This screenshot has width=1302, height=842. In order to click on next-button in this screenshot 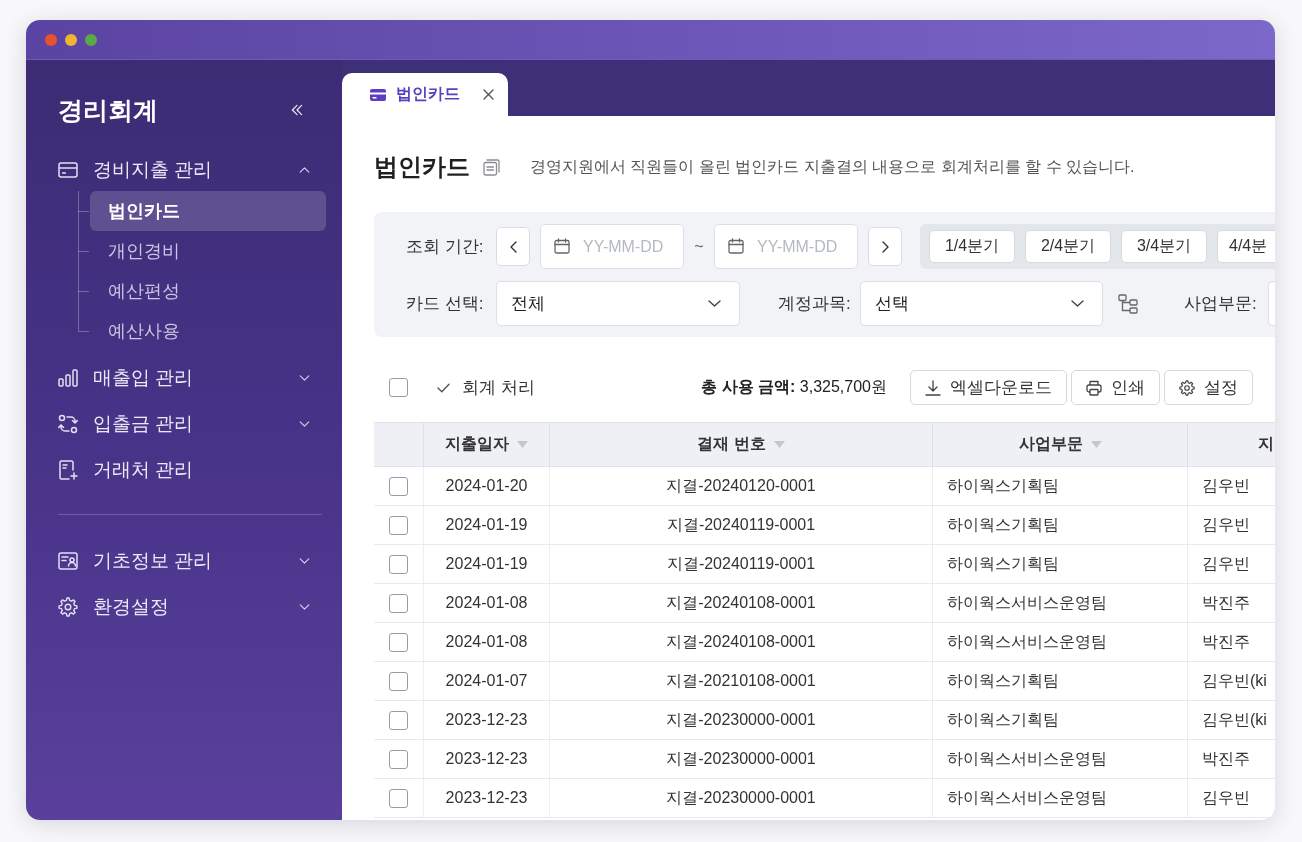, I will do `click(885, 246)`.